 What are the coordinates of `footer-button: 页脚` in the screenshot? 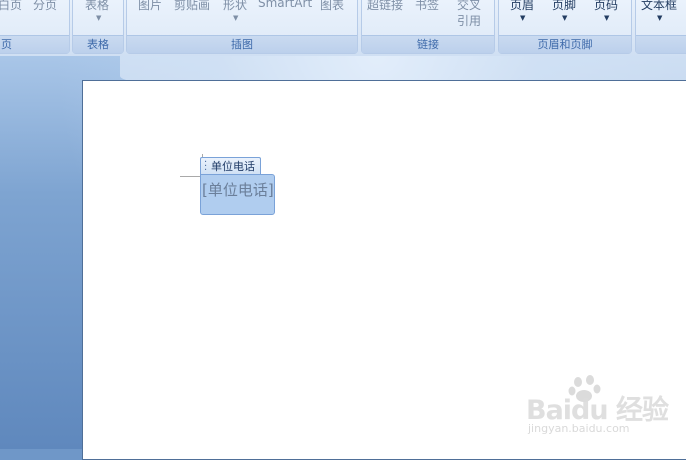 It's located at (564, 6).